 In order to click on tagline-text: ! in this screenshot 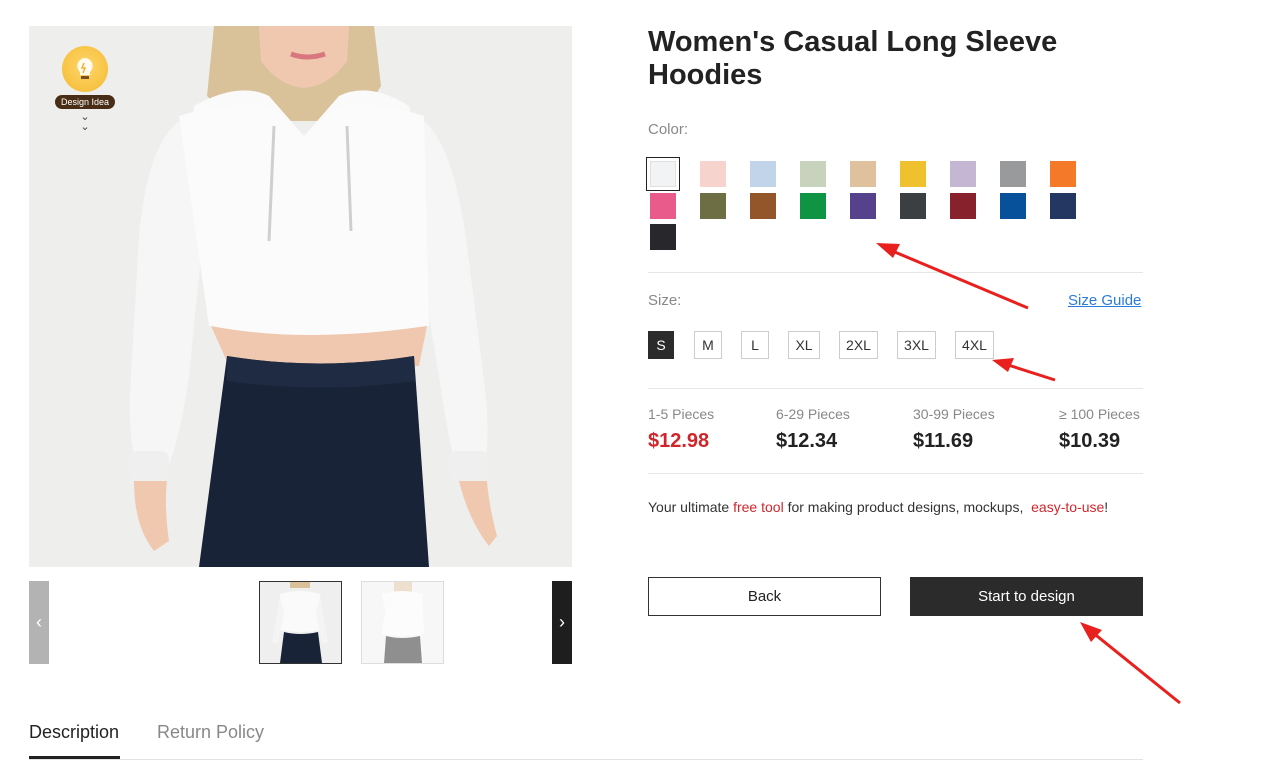, I will do `click(1106, 507)`.